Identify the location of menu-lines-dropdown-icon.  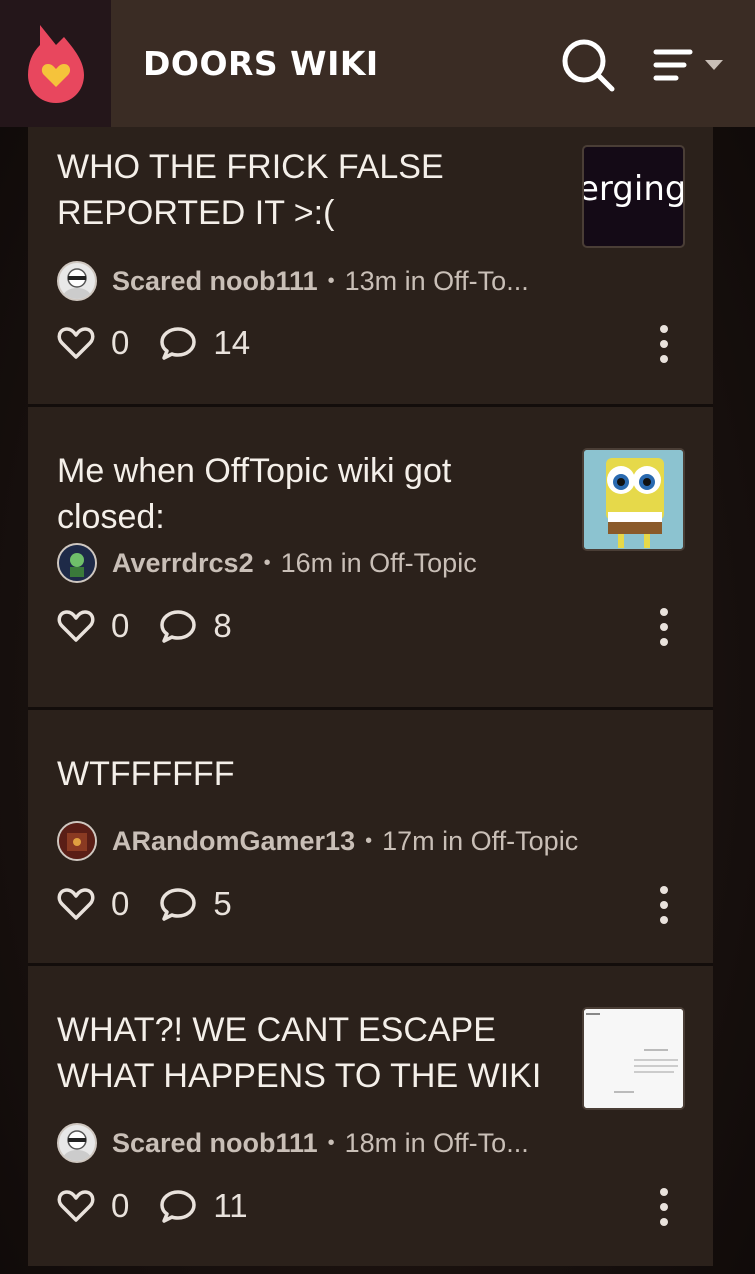
(688, 65).